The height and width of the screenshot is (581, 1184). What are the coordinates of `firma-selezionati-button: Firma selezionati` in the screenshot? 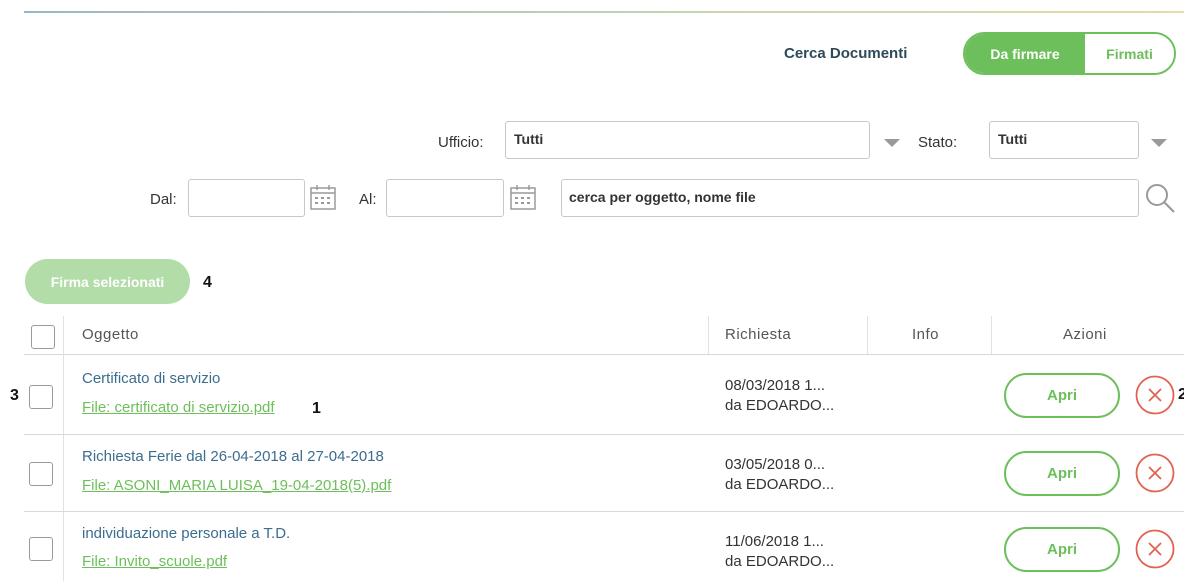 It's located at (107, 281).